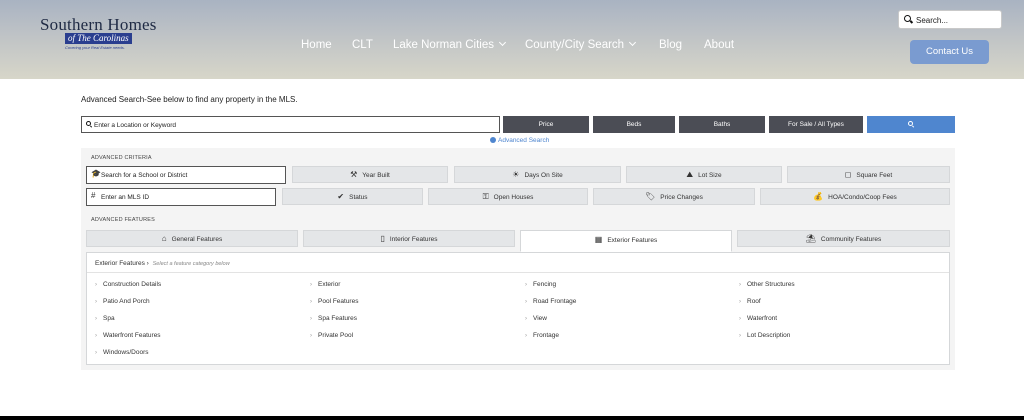 The width and height of the screenshot is (1024, 420). Describe the element at coordinates (95, 47) in the screenshot. I see `logo-tagline: Covering your Real Estate needs.` at that location.